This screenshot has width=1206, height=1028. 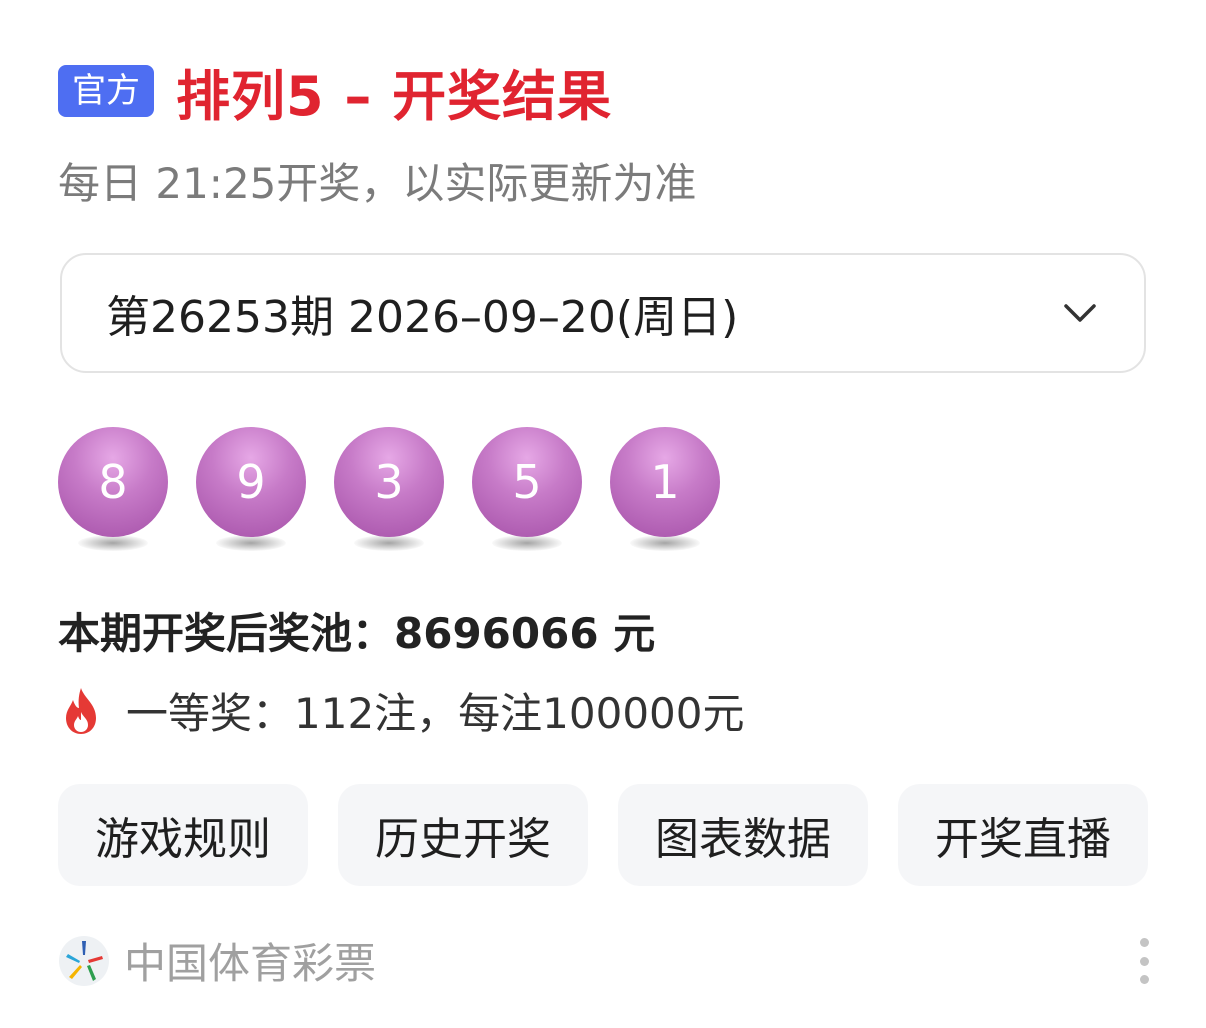 What do you see at coordinates (1023, 835) in the screenshot?
I see `live-draw-button: 开奖直播` at bounding box center [1023, 835].